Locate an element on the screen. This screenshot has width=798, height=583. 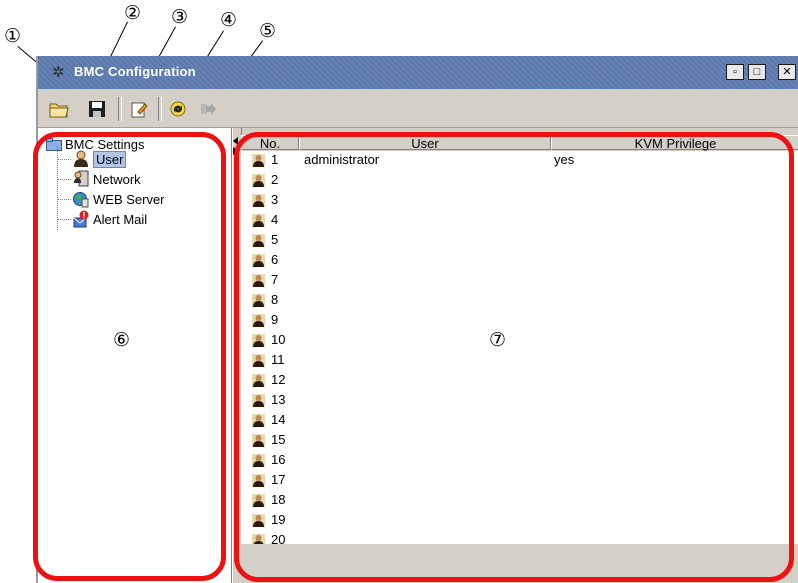
callout-4: ④ is located at coordinates (229, 20).